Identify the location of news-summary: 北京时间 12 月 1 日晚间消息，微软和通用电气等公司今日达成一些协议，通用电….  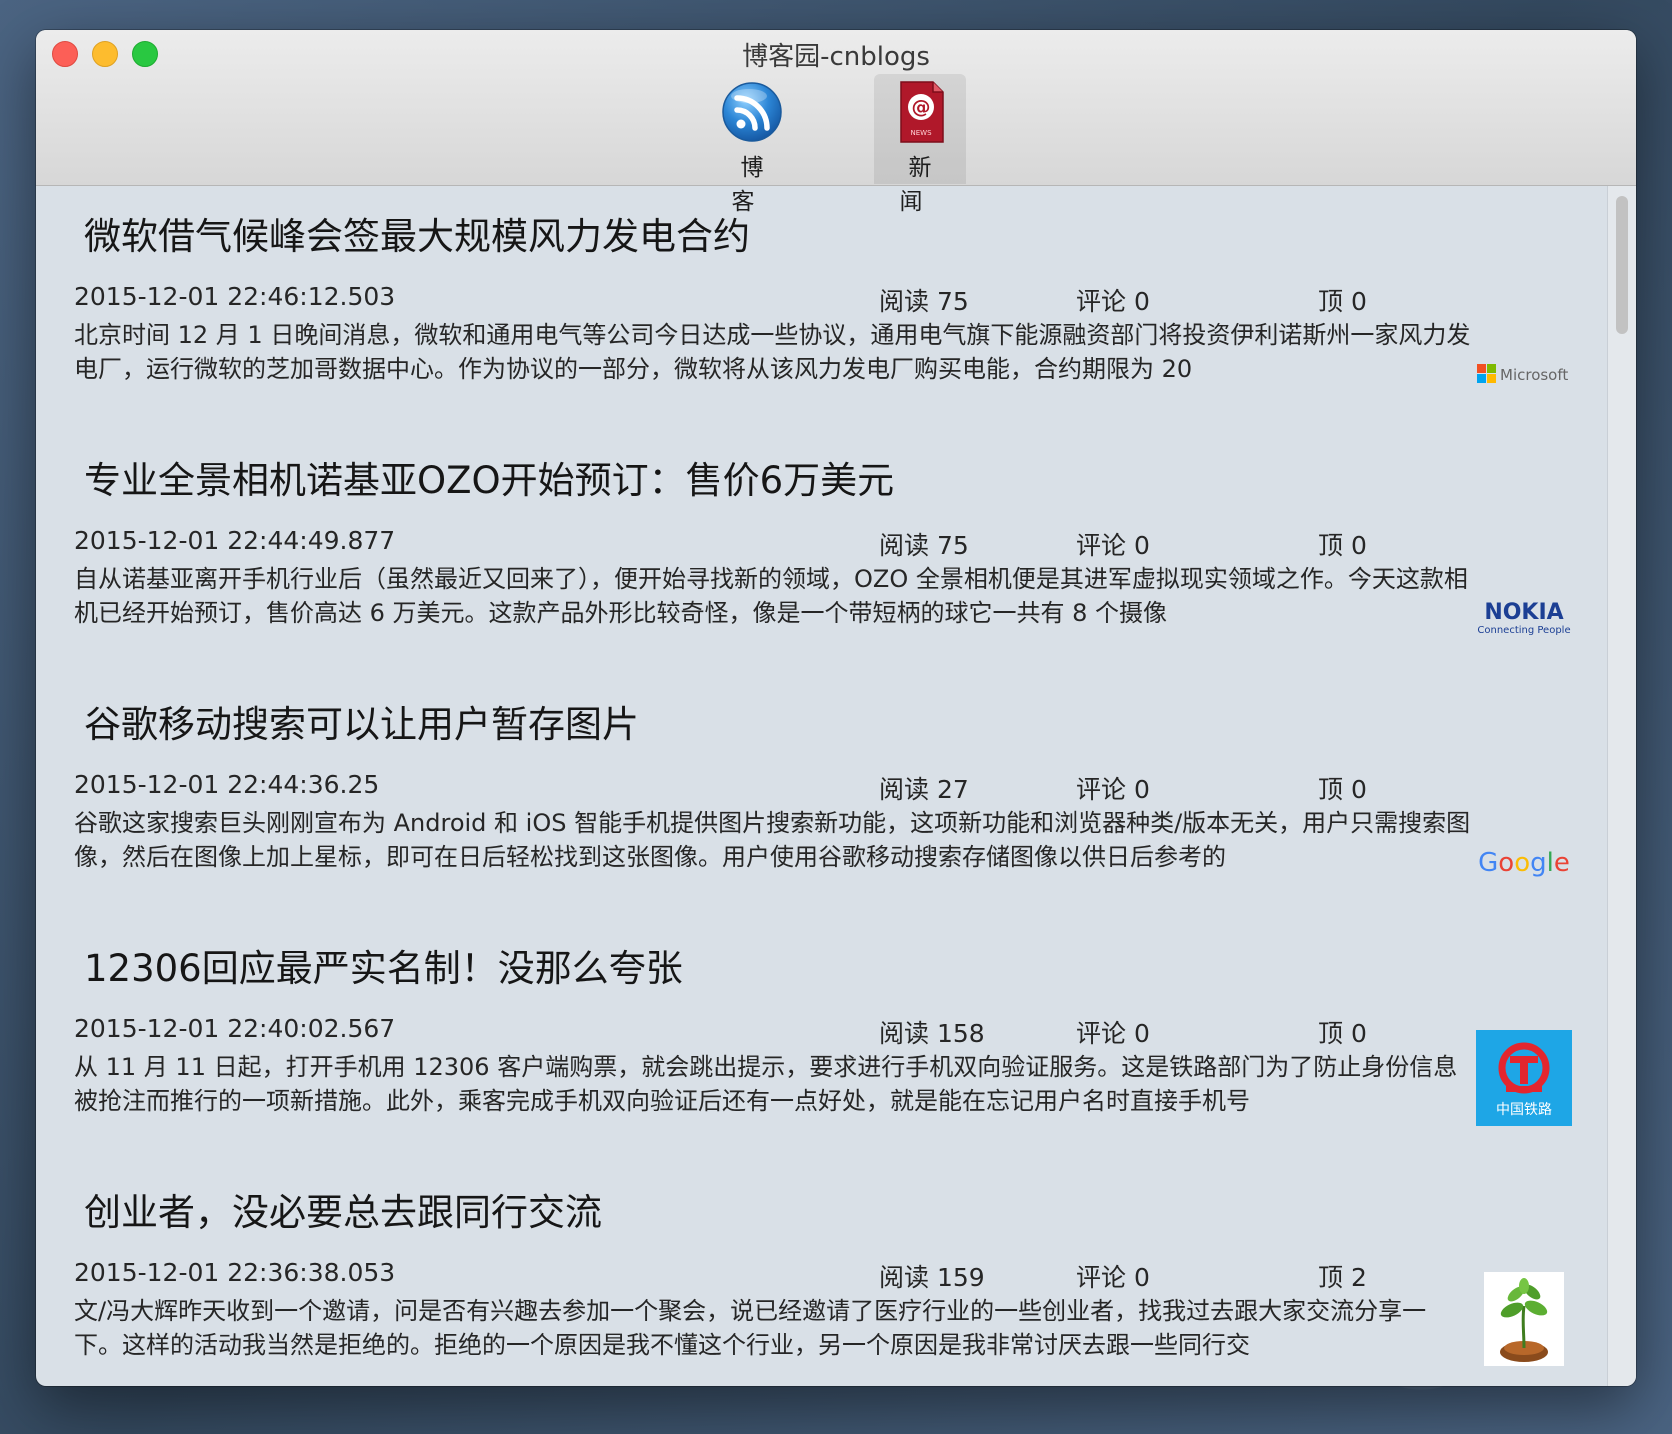
(772, 352).